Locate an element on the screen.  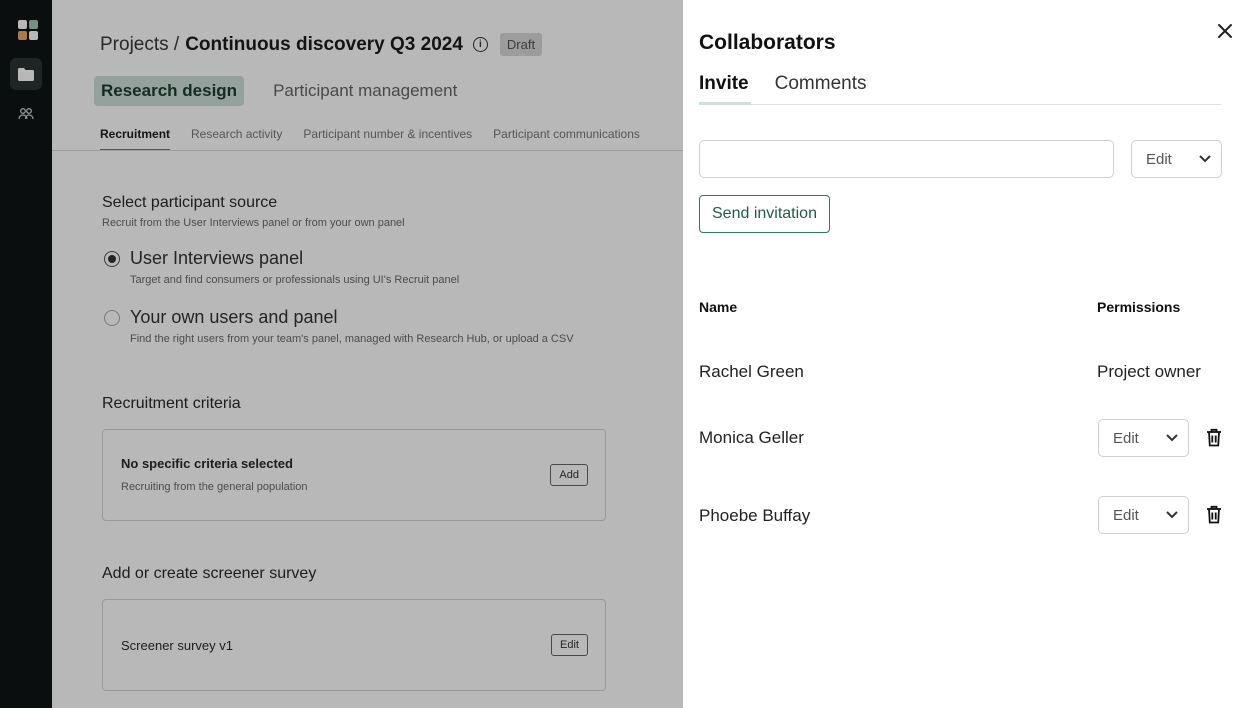
collaborator-name: Monica Geller is located at coordinates (751, 437).